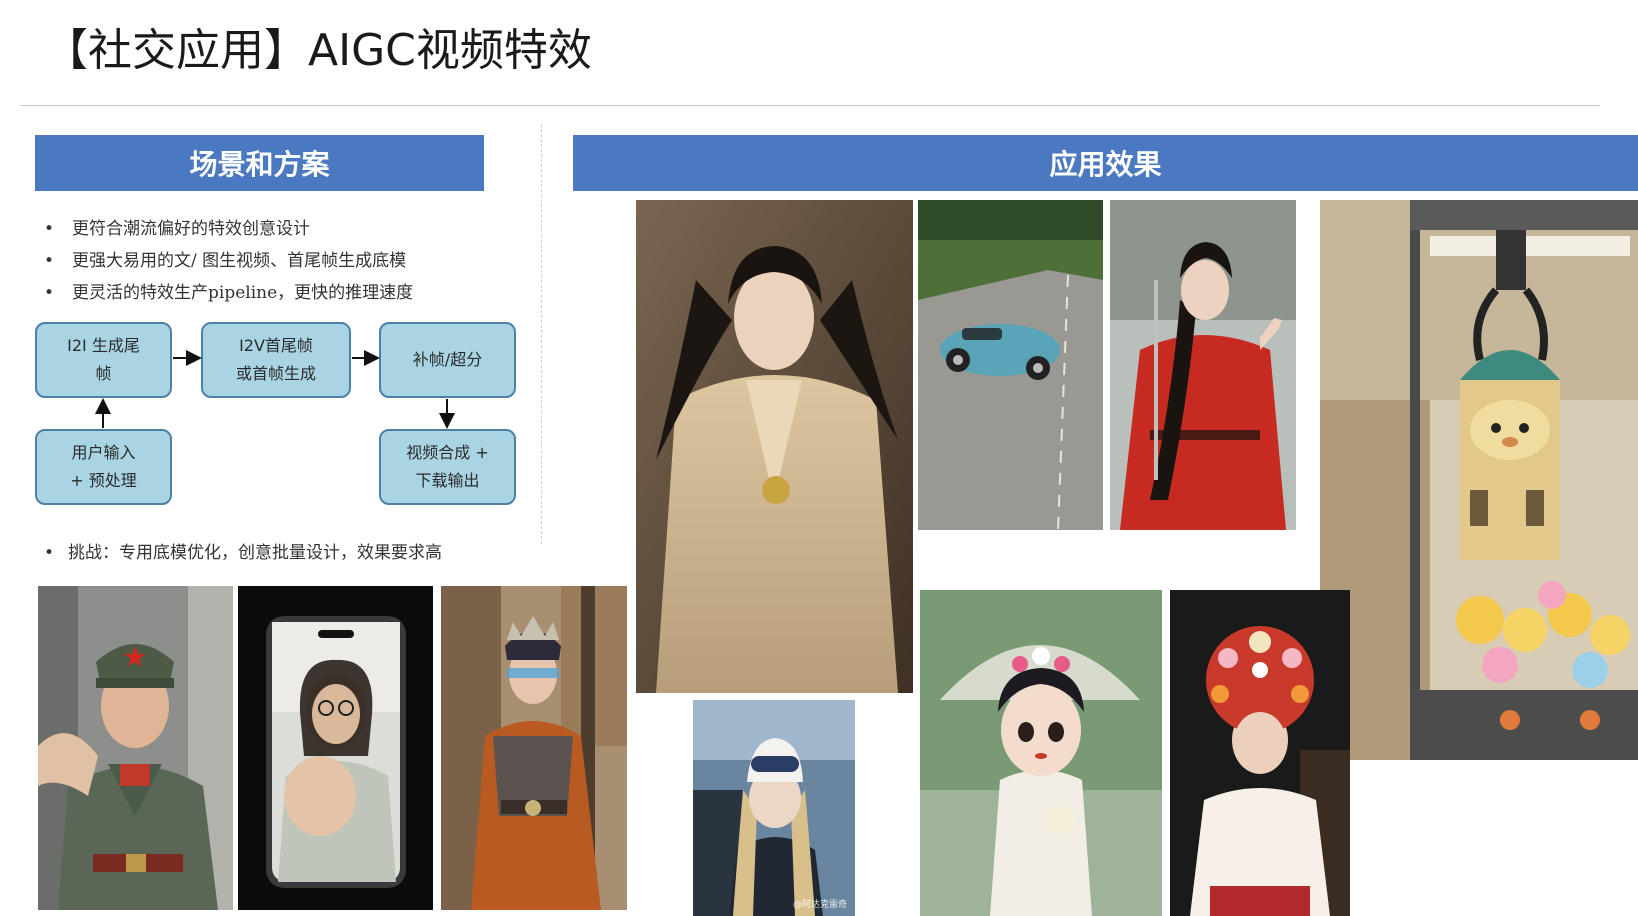 Image resolution: width=1638 pixels, height=916 pixels. What do you see at coordinates (103, 480) in the screenshot?
I see `flow-box-input-line-2: + 预处理` at bounding box center [103, 480].